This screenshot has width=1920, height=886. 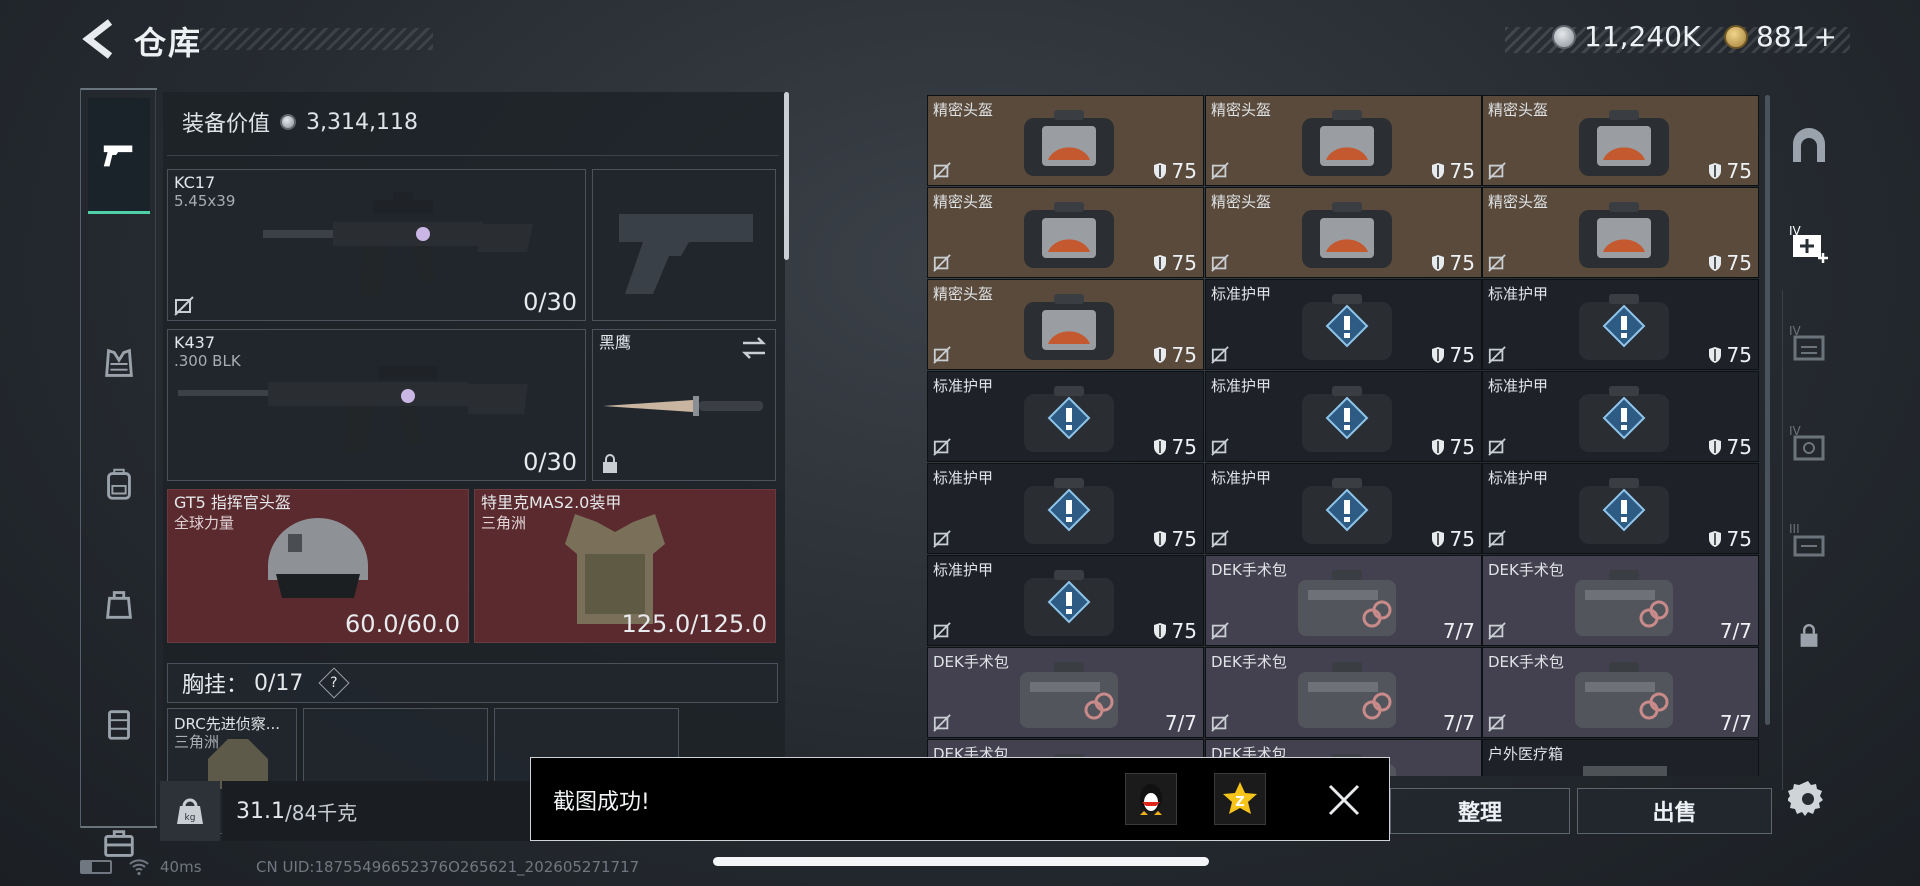 I want to click on medkit-image, so click(x=1347, y=603).